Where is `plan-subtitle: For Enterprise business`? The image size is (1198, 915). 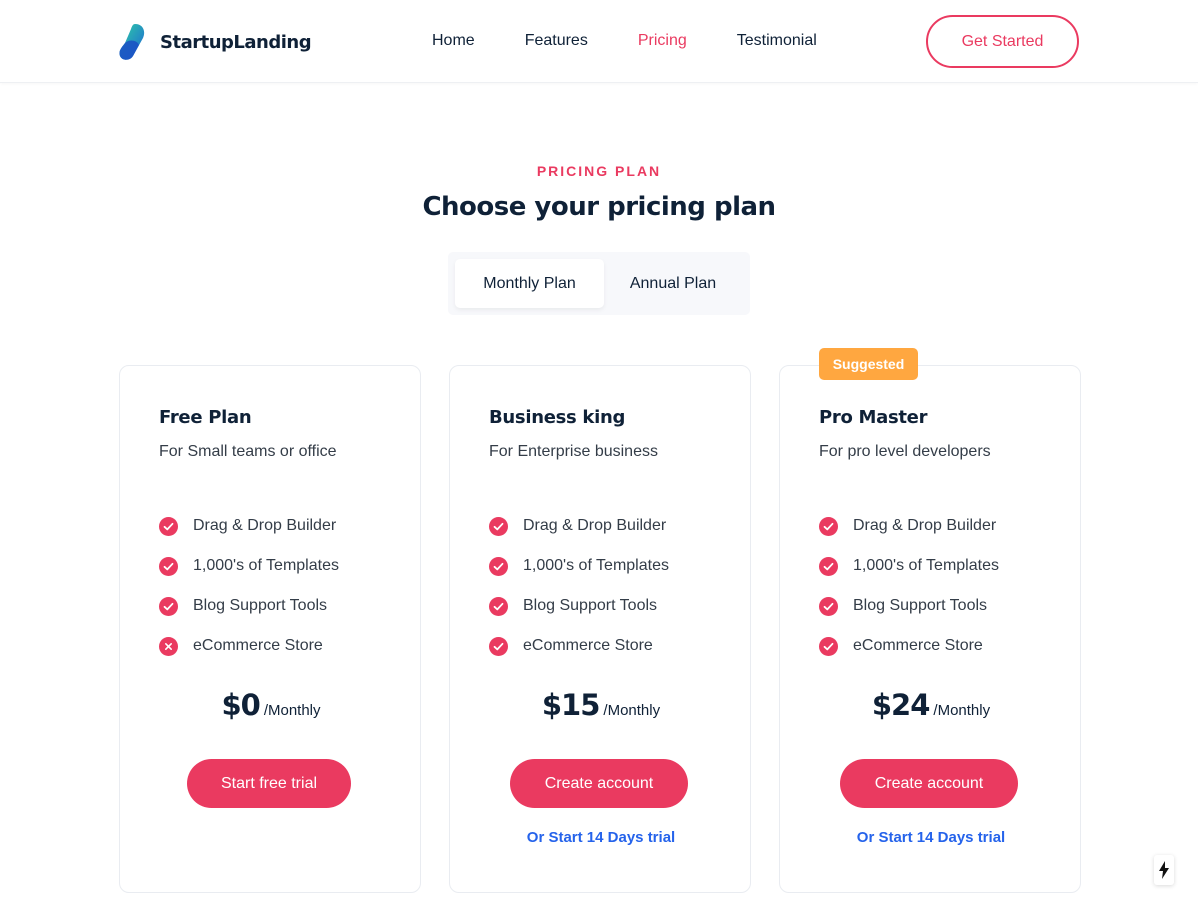 plan-subtitle: For Enterprise business is located at coordinates (573, 451).